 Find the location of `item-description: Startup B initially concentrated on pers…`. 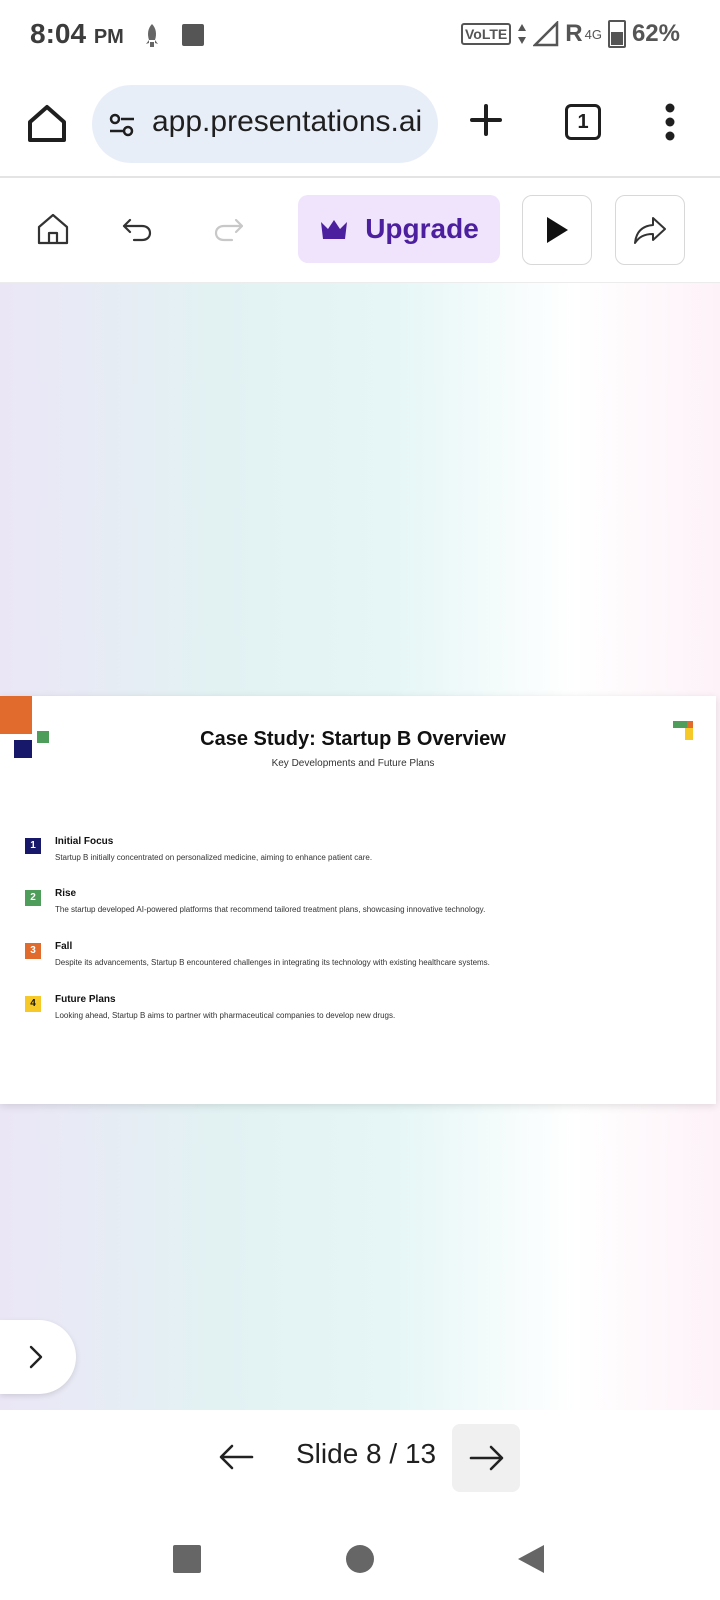

item-description: Startup B initially concentrated on pers… is located at coordinates (214, 857).